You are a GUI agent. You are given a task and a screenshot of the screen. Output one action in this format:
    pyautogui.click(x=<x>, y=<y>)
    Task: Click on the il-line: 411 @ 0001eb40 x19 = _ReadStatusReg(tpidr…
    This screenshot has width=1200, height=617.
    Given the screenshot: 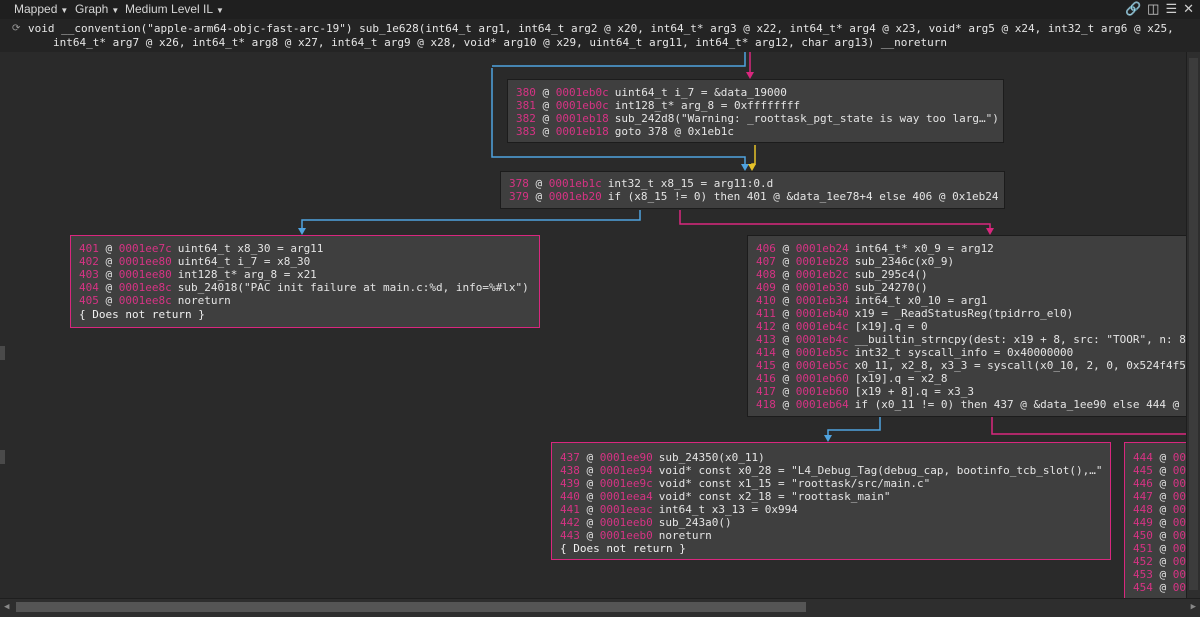 What is the action you would take?
    pyautogui.click(x=914, y=313)
    